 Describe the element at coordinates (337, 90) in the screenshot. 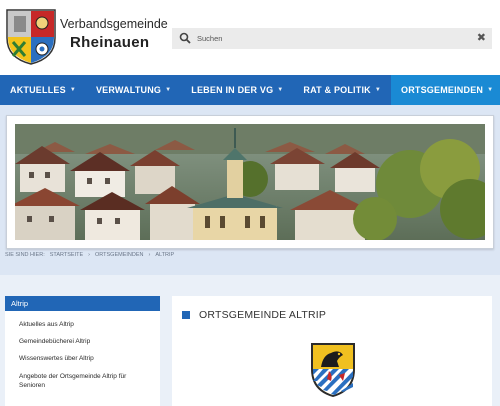

I see `nav-item-label: RAT & POLITIK` at that location.